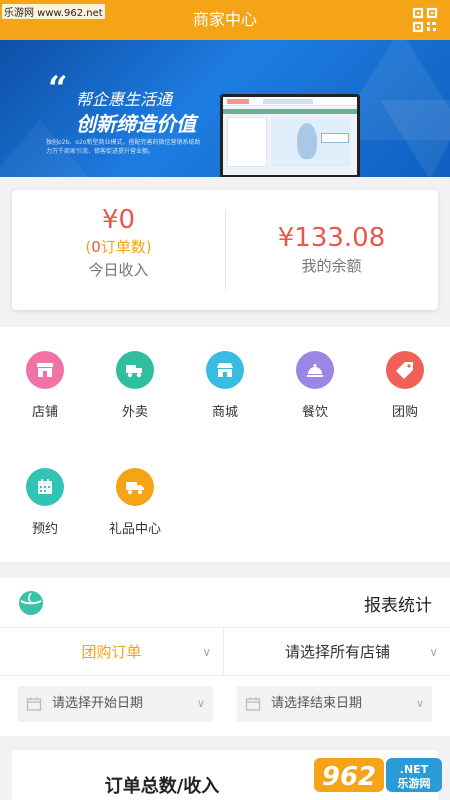  I want to click on start-date-picker: 请选择开始日期 ∨, so click(115, 704).